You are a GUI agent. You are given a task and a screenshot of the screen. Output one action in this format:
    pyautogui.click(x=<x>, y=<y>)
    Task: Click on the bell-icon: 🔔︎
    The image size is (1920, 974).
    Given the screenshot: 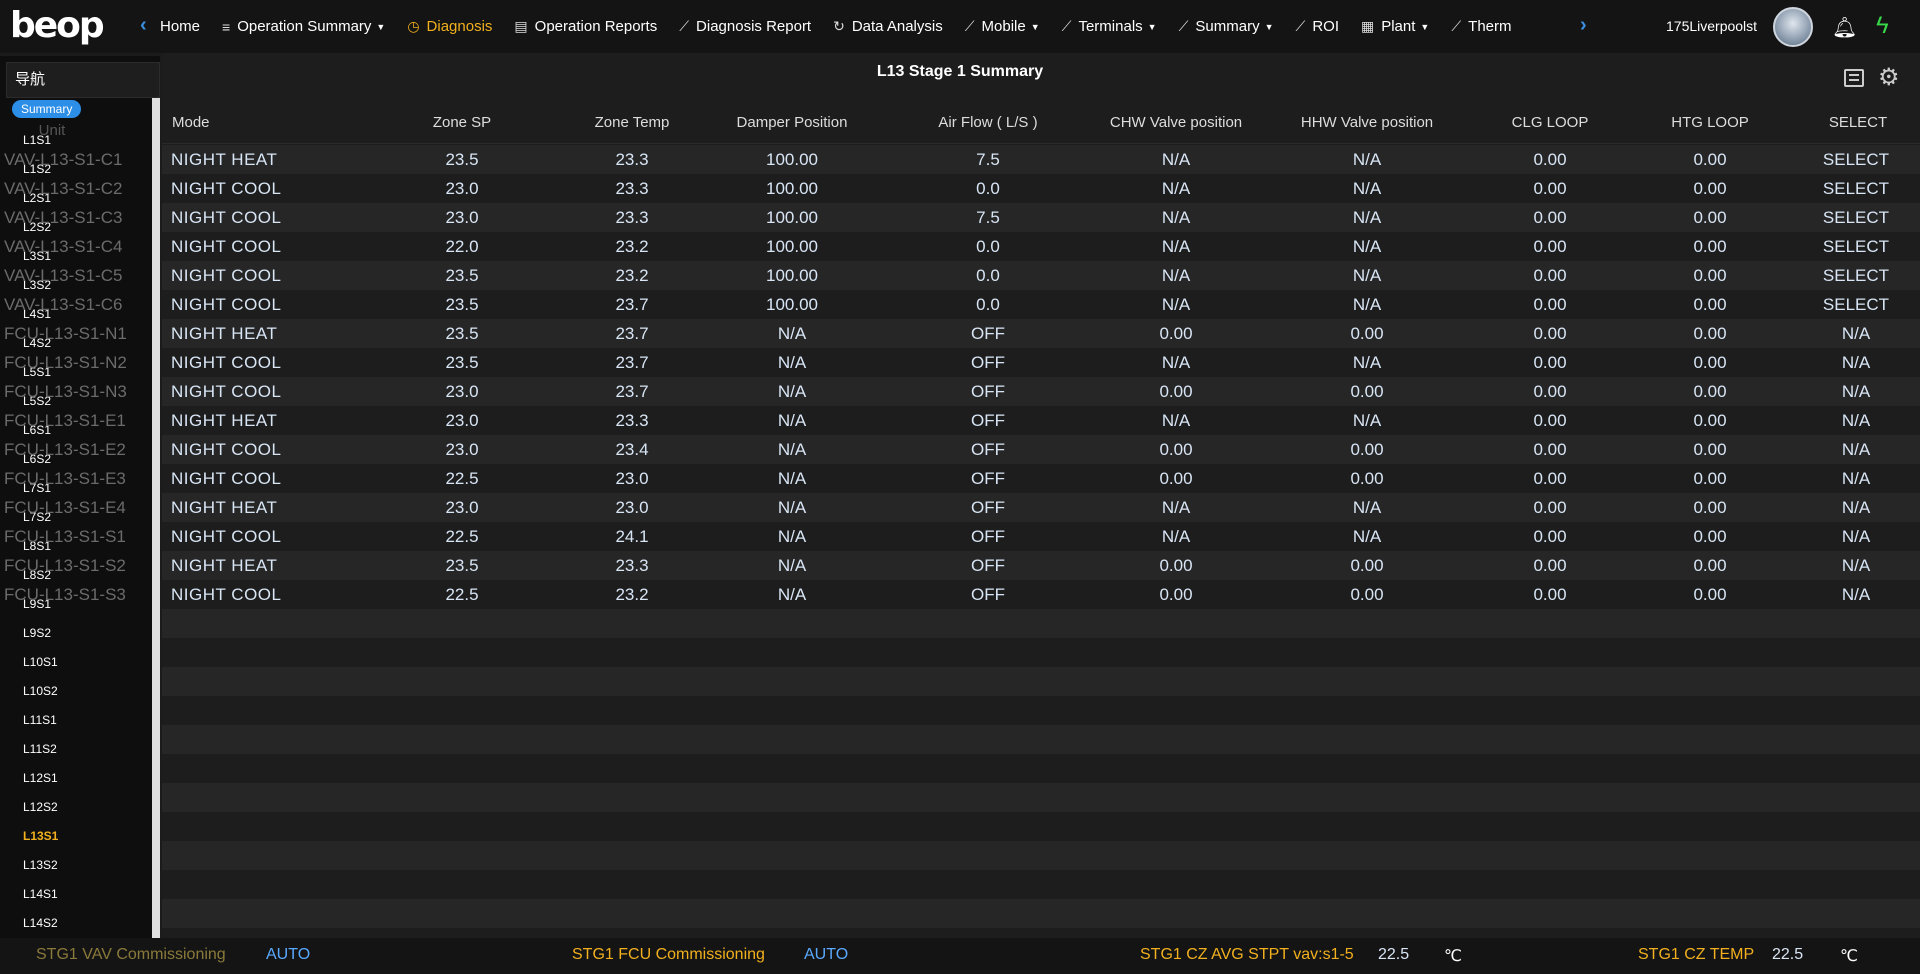 What is the action you would take?
    pyautogui.click(x=1844, y=27)
    